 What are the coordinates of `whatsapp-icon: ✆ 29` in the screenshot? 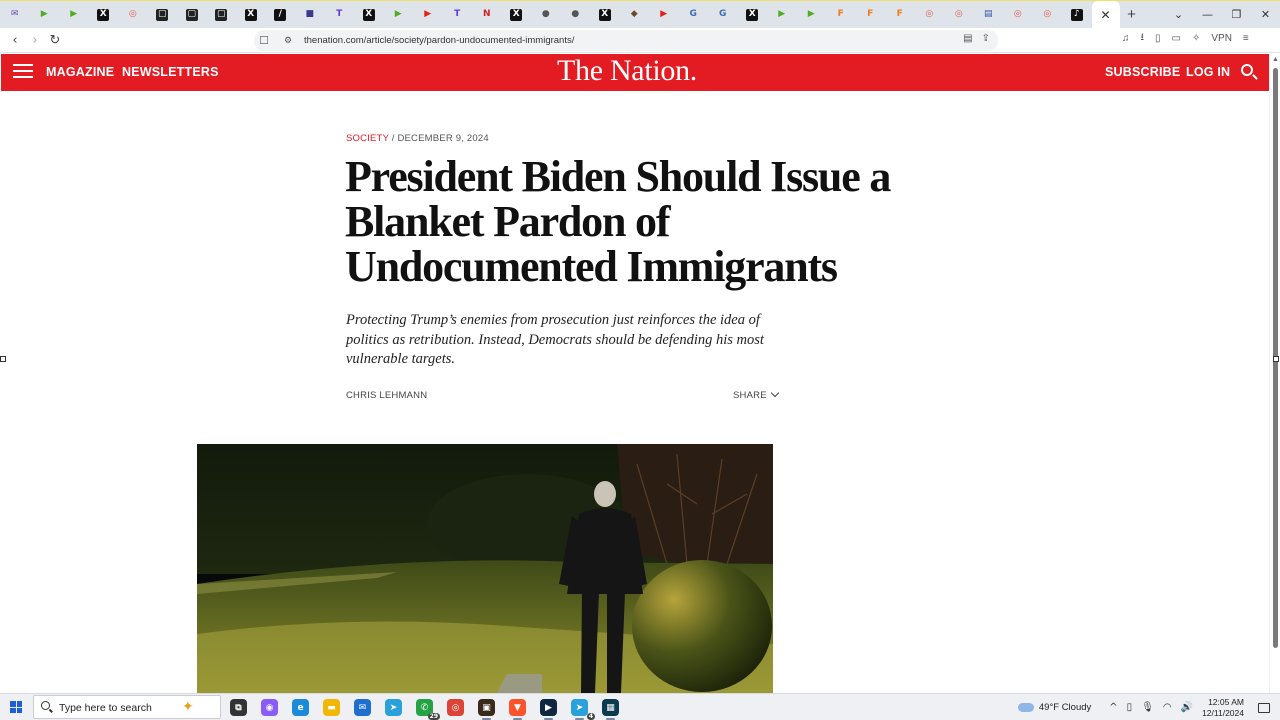 It's located at (428, 709).